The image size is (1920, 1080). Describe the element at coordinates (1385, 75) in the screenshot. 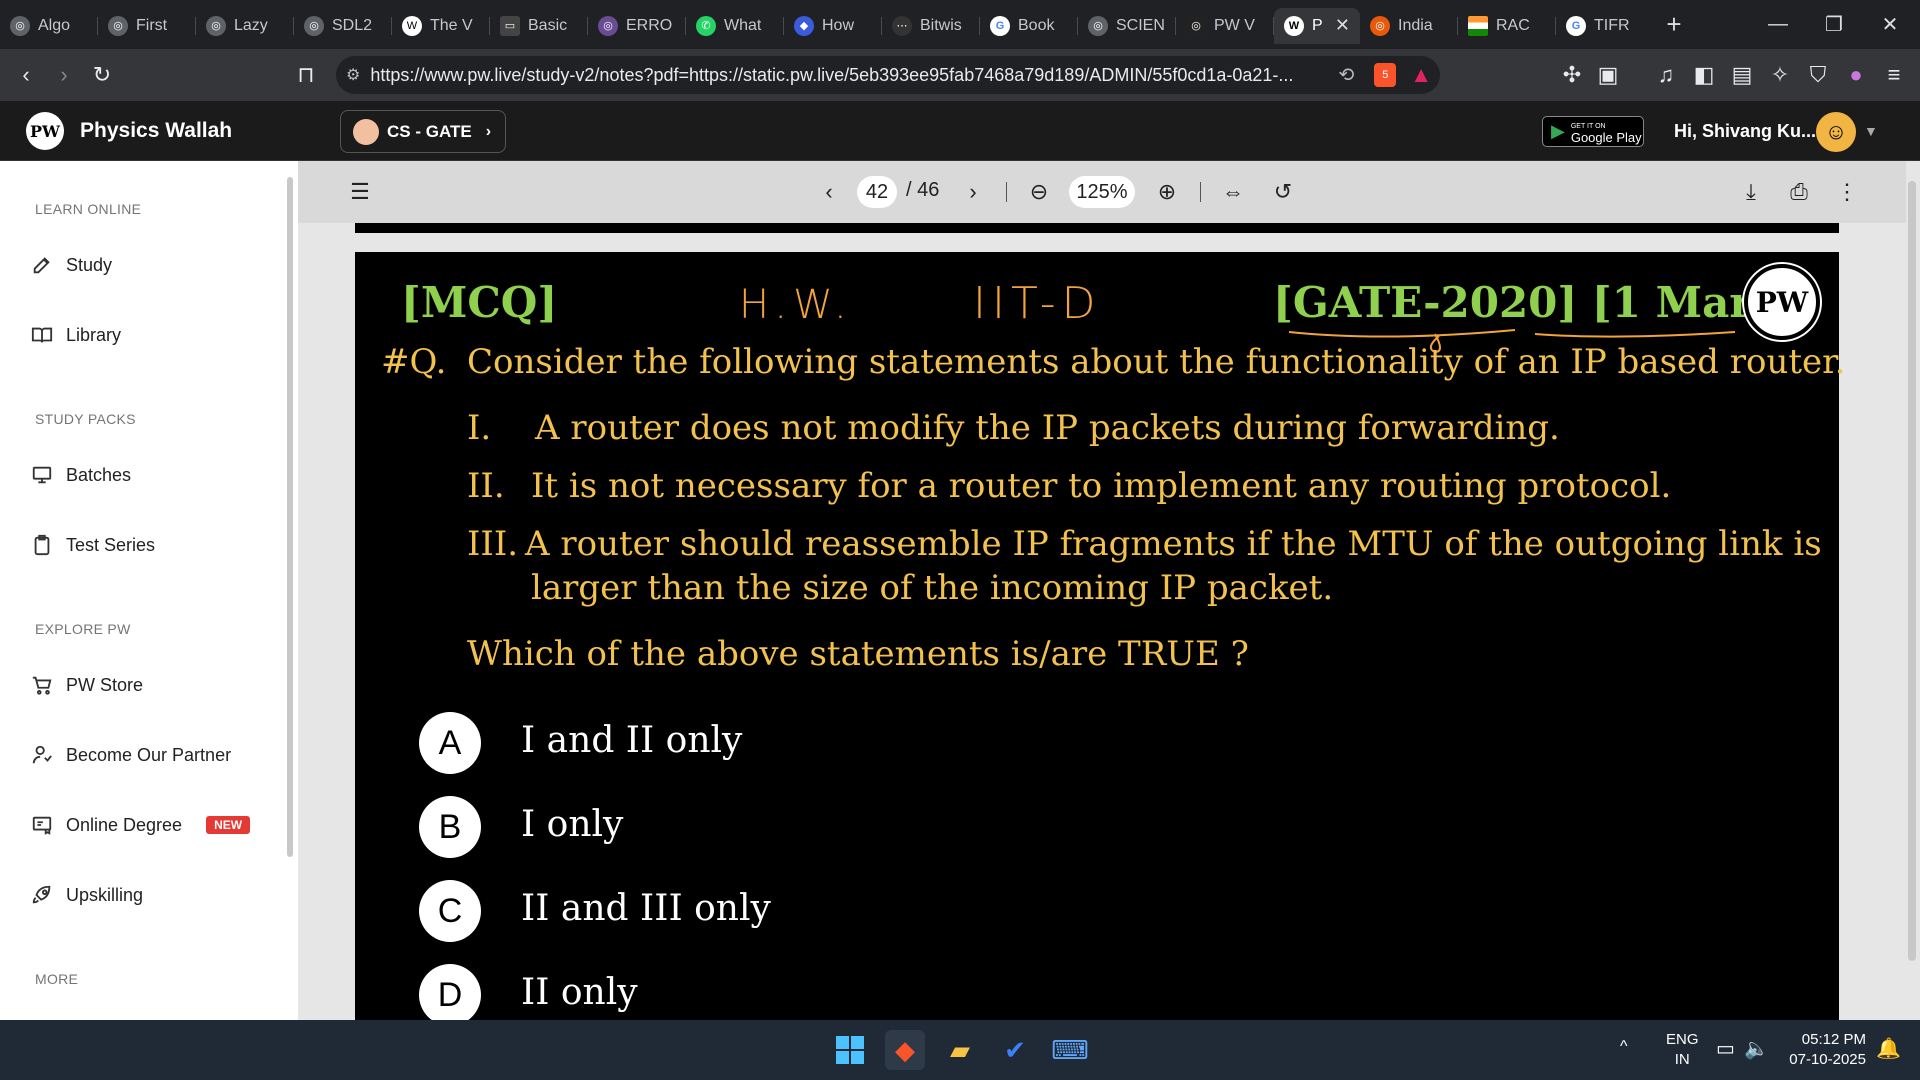

I see `brave-shield-icon: 5` at that location.